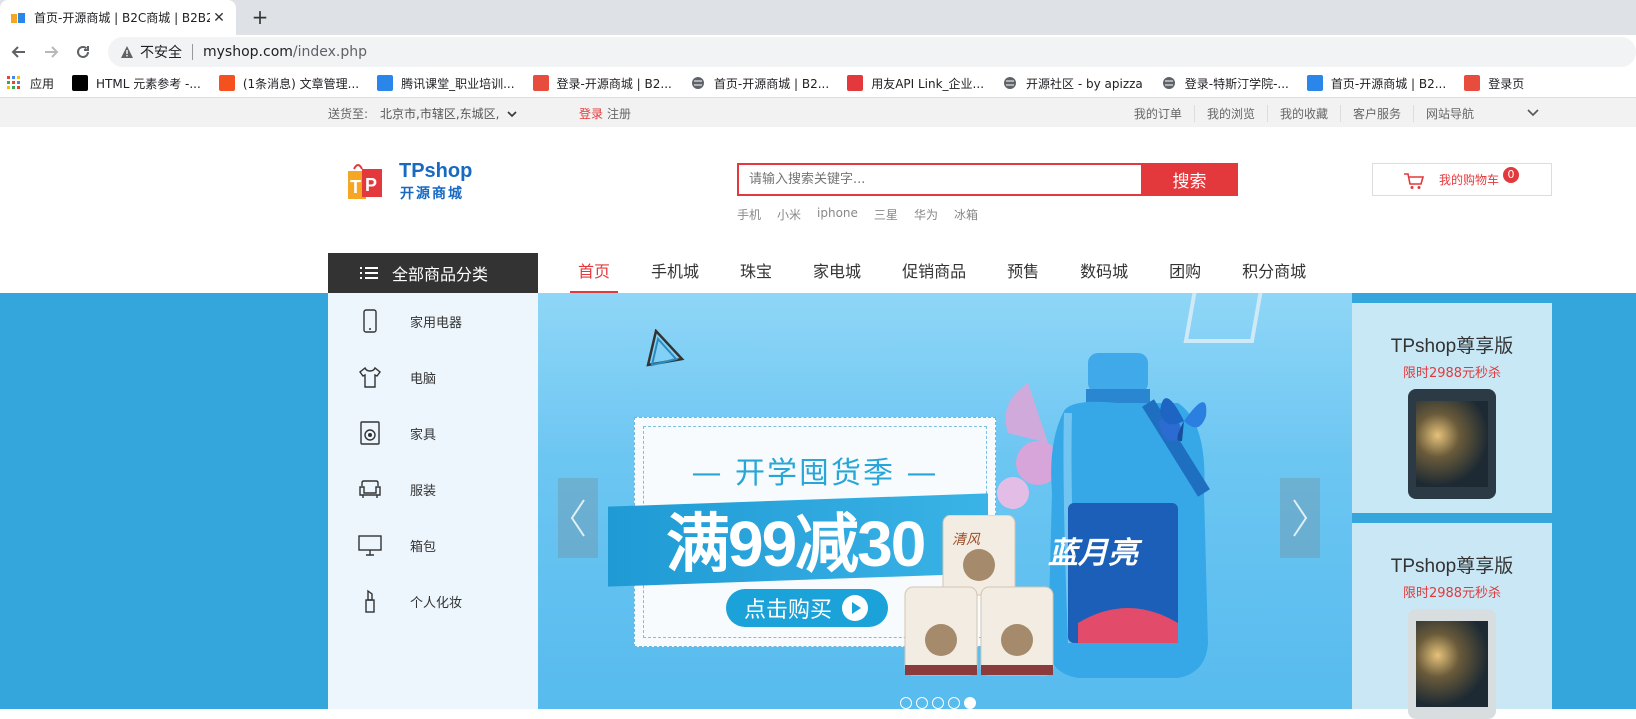 Image resolution: width=1636 pixels, height=719 pixels. What do you see at coordinates (1158, 113) in the screenshot?
I see `topbar-link: 我的订单` at bounding box center [1158, 113].